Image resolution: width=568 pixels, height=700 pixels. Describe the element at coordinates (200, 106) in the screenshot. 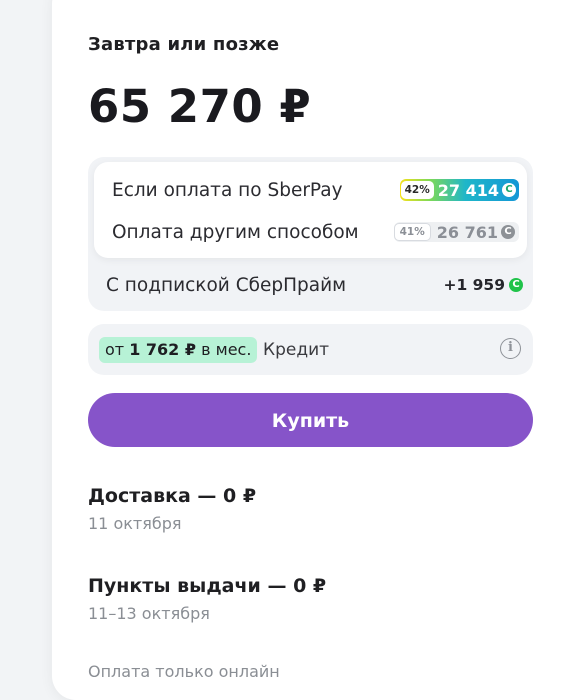

I see `total-price: 65 270 ₽` at that location.